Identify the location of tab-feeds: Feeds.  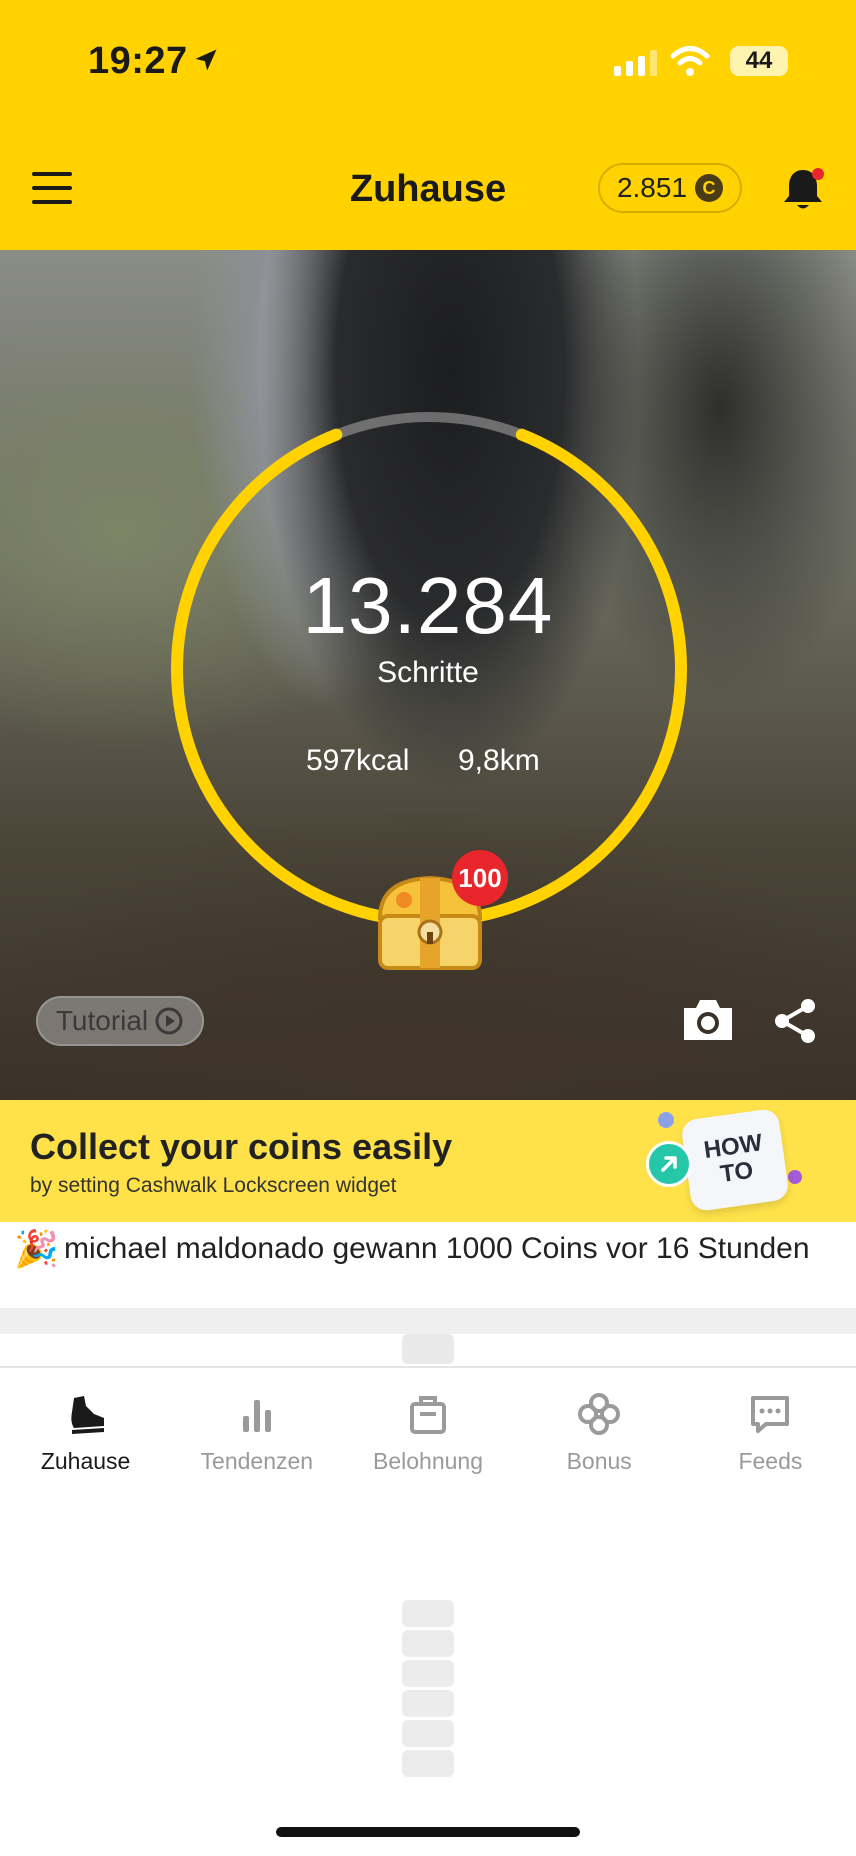
(770, 1423).